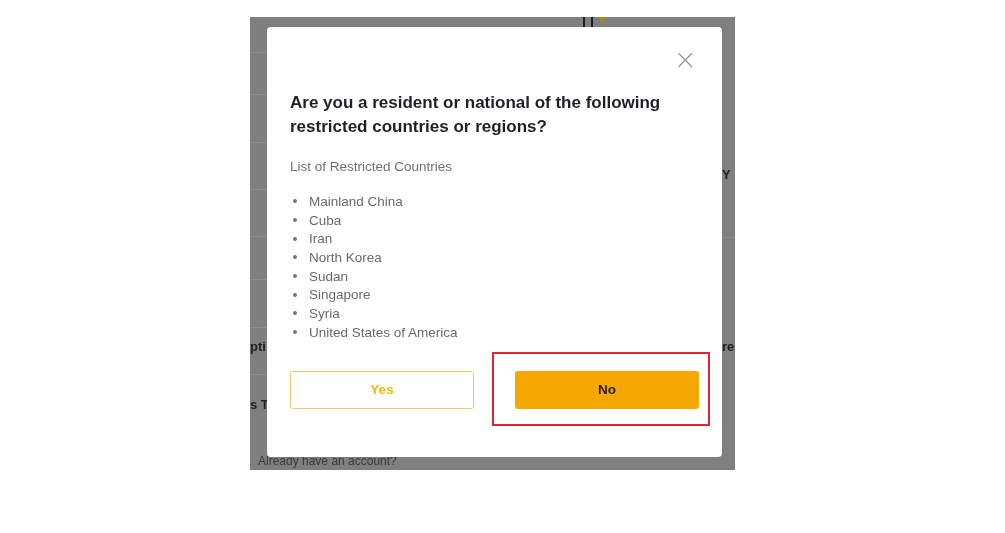  I want to click on account-prompt: Already have an account?, so click(327, 461).